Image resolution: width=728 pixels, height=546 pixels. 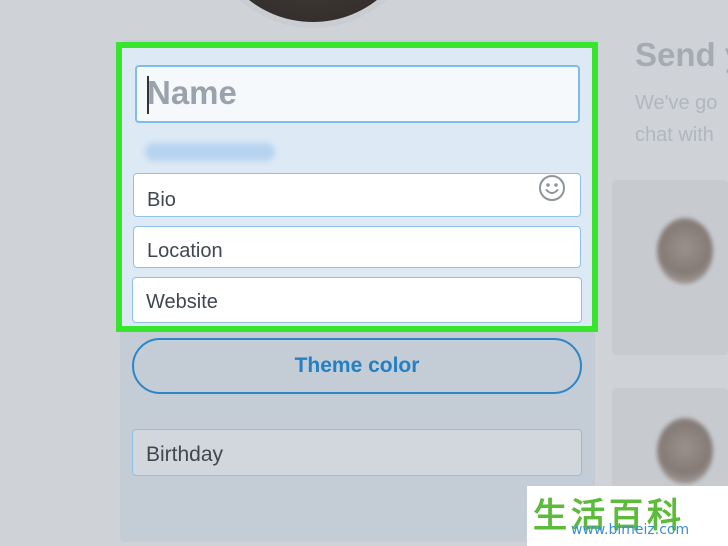 What do you see at coordinates (161, 200) in the screenshot?
I see `bio-placeholder: Bio` at bounding box center [161, 200].